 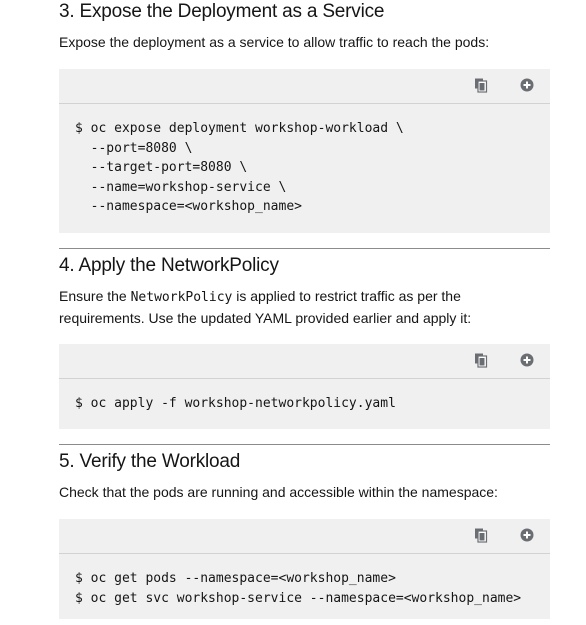 What do you see at coordinates (222, 11) in the screenshot?
I see `section-title-expose-service: 3. Expose the Deployment as a Service` at bounding box center [222, 11].